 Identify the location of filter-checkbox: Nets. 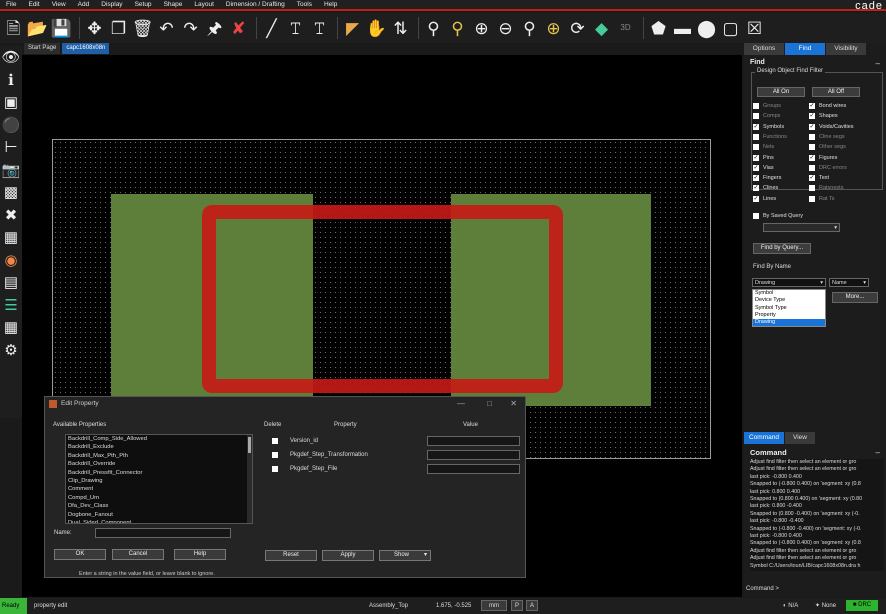
(763, 147).